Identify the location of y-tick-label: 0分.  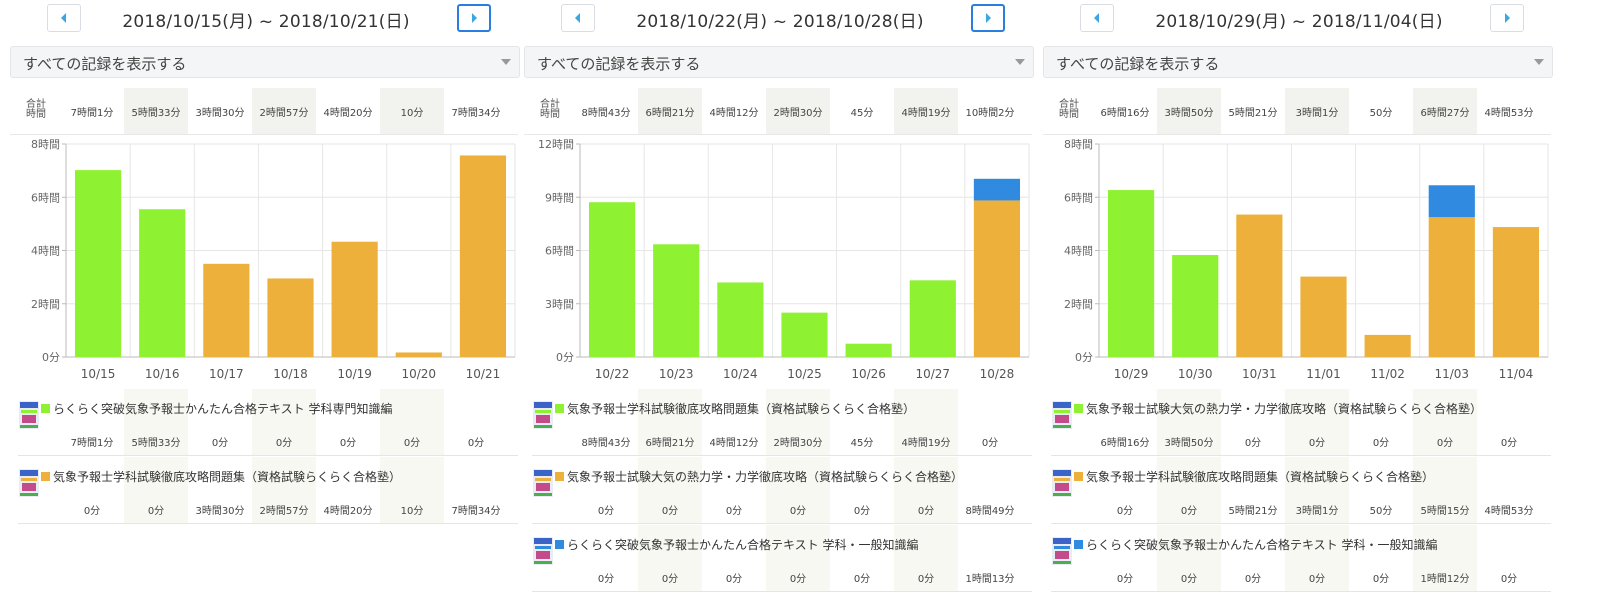
(565, 357).